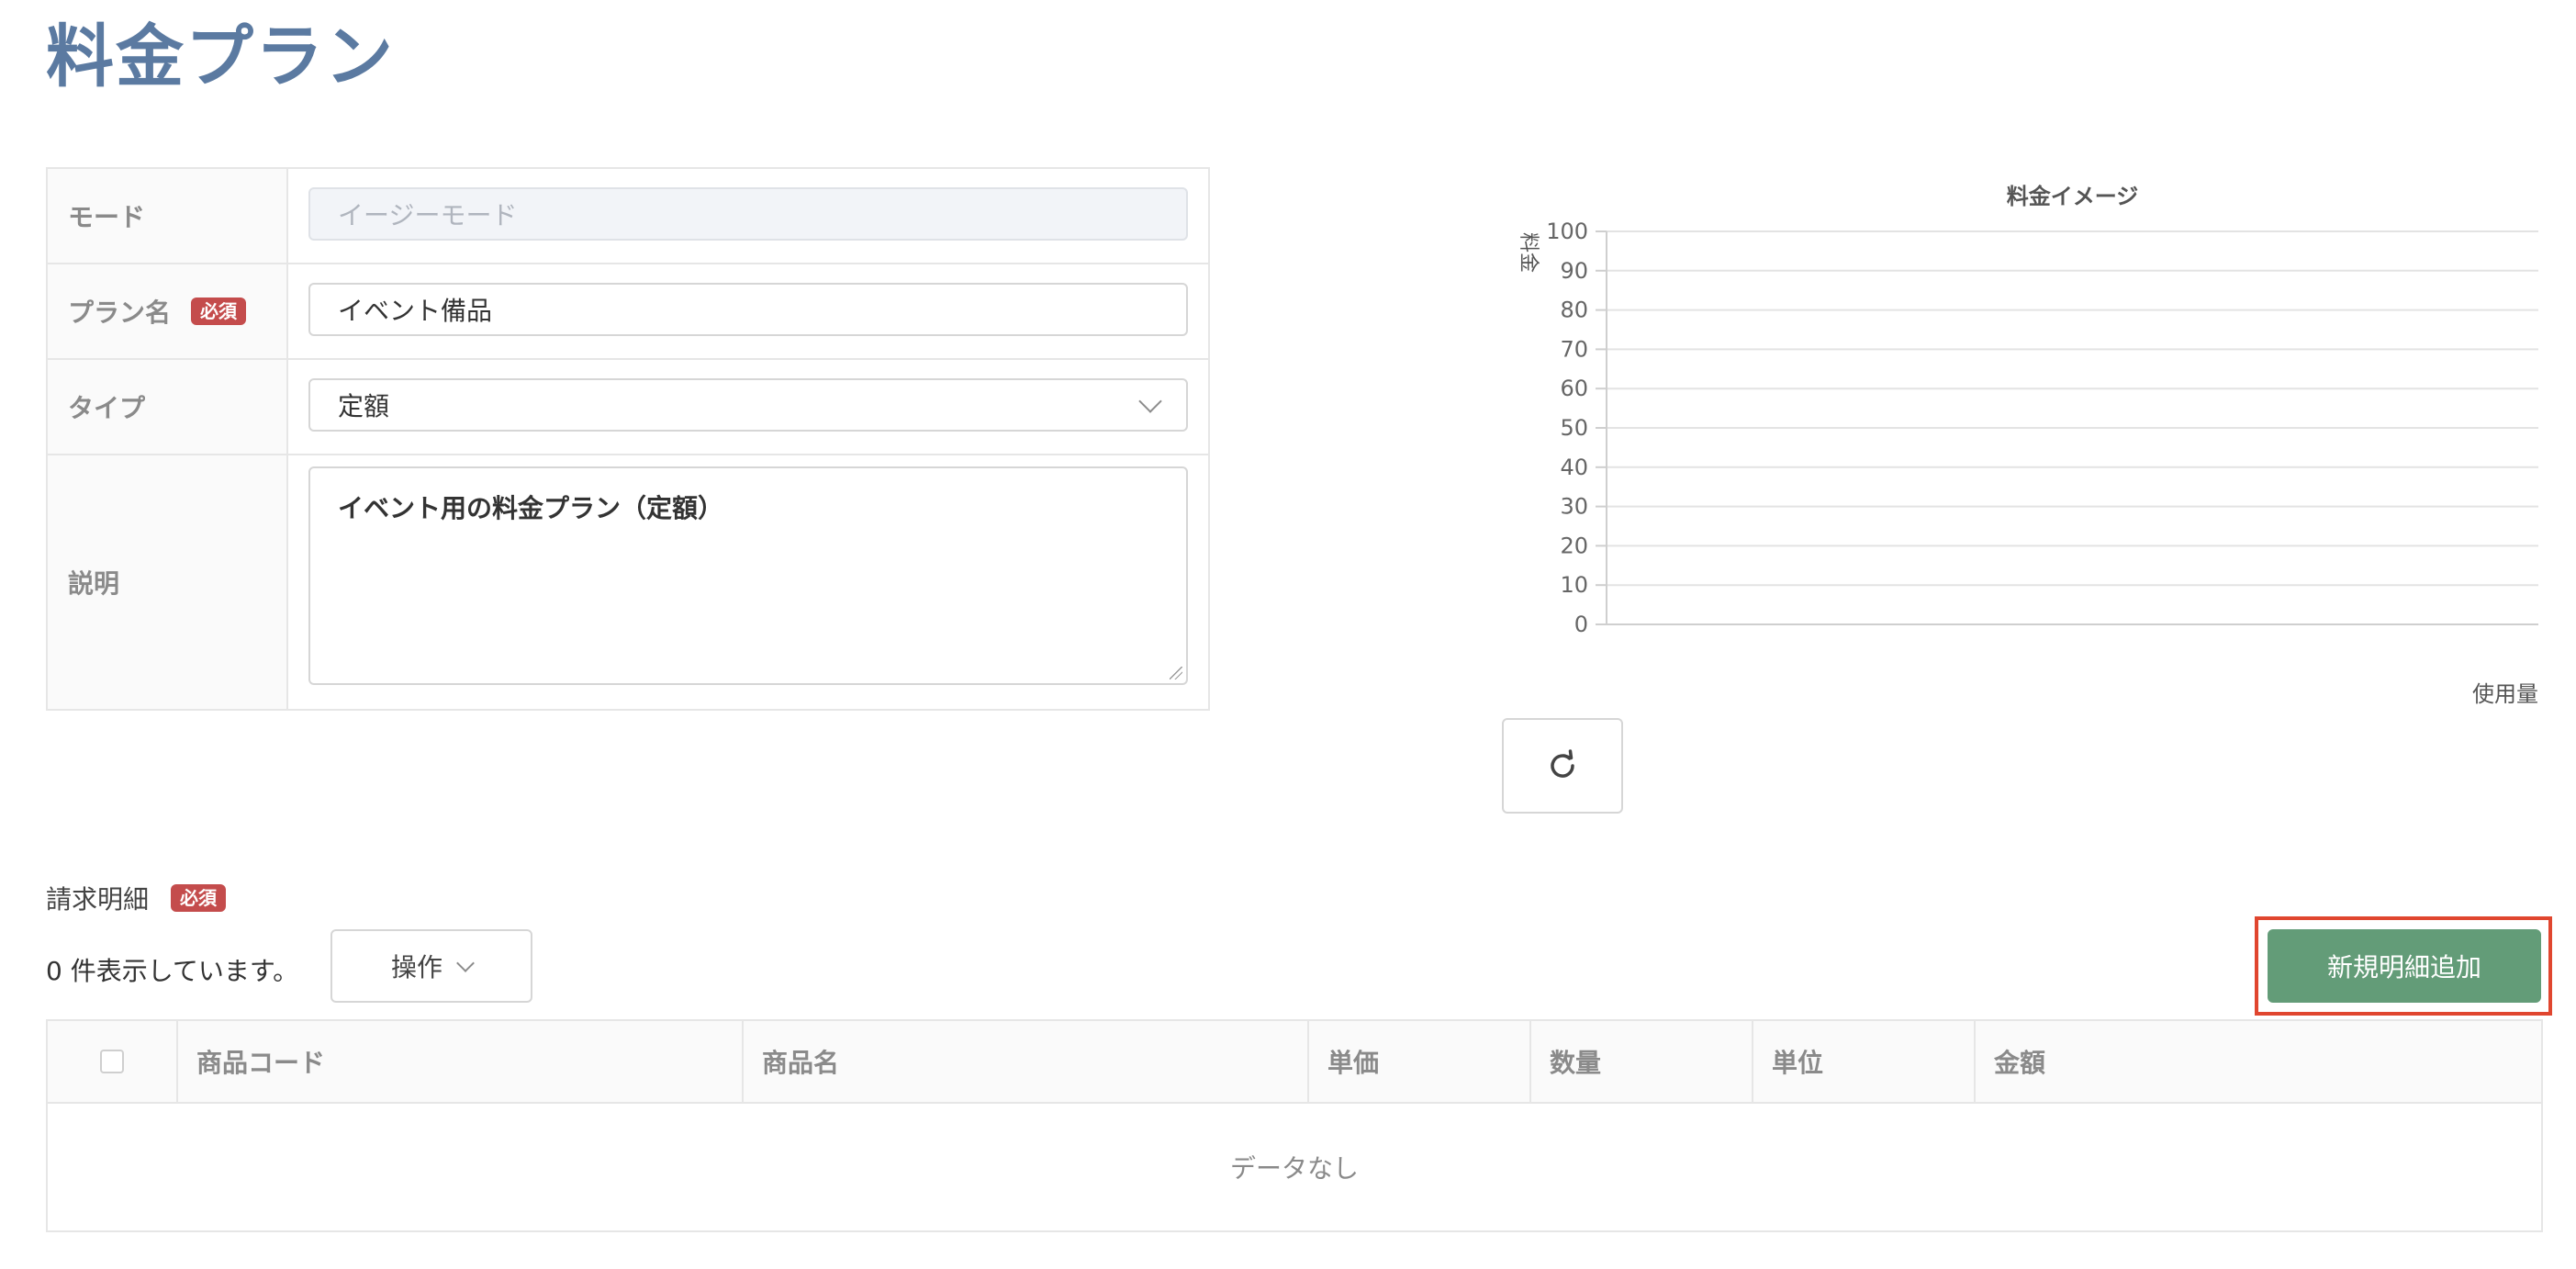 The width and height of the screenshot is (2576, 1269). Describe the element at coordinates (1294, 1168) in the screenshot. I see `empty-state: データなし` at that location.